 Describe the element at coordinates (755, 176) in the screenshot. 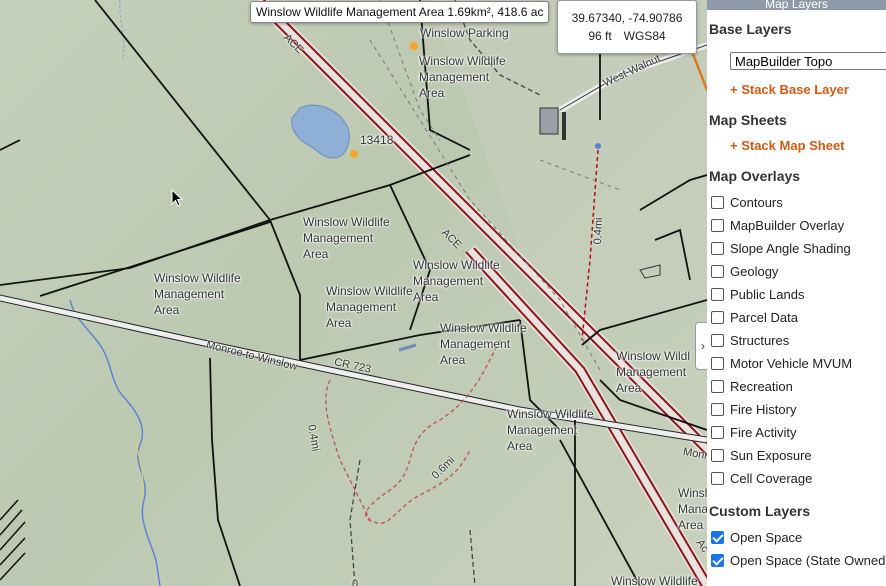

I see `map-overlays-title: Map Overlays` at that location.